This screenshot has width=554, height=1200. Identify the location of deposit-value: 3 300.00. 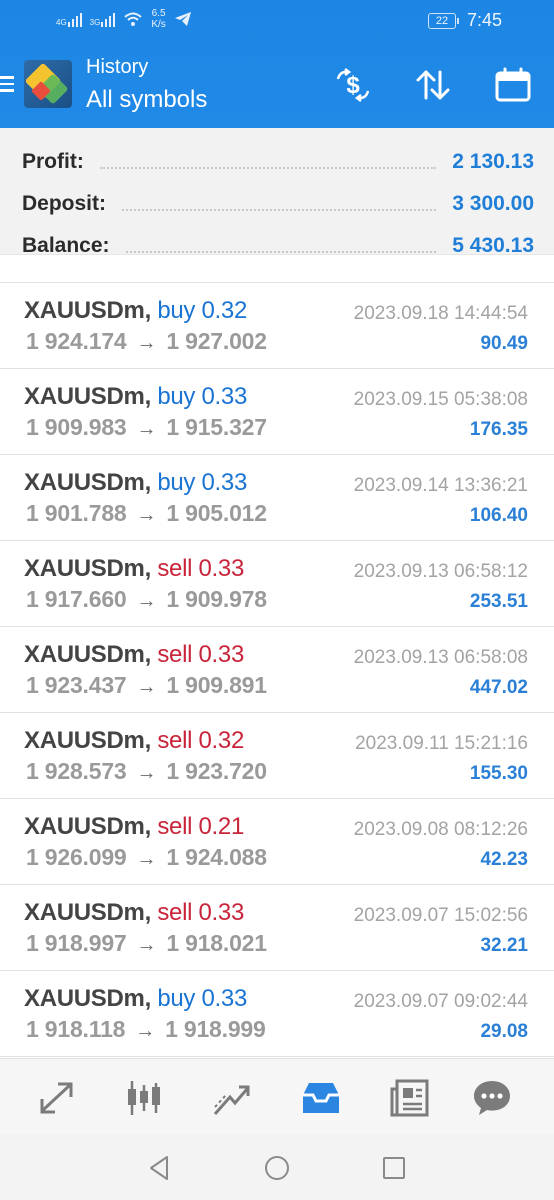
(493, 203).